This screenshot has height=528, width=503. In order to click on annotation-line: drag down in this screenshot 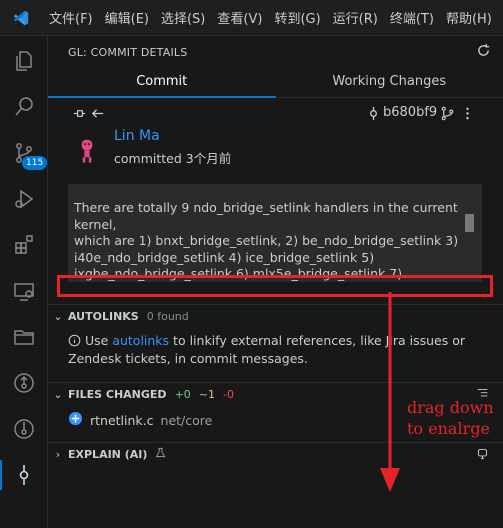, I will do `click(450, 407)`.